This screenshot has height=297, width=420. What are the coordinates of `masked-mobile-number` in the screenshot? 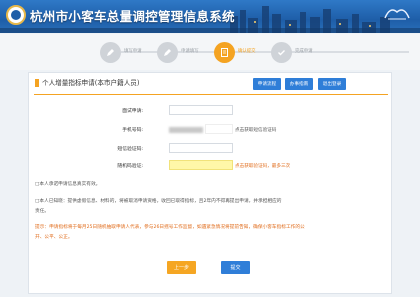 It's located at (186, 130).